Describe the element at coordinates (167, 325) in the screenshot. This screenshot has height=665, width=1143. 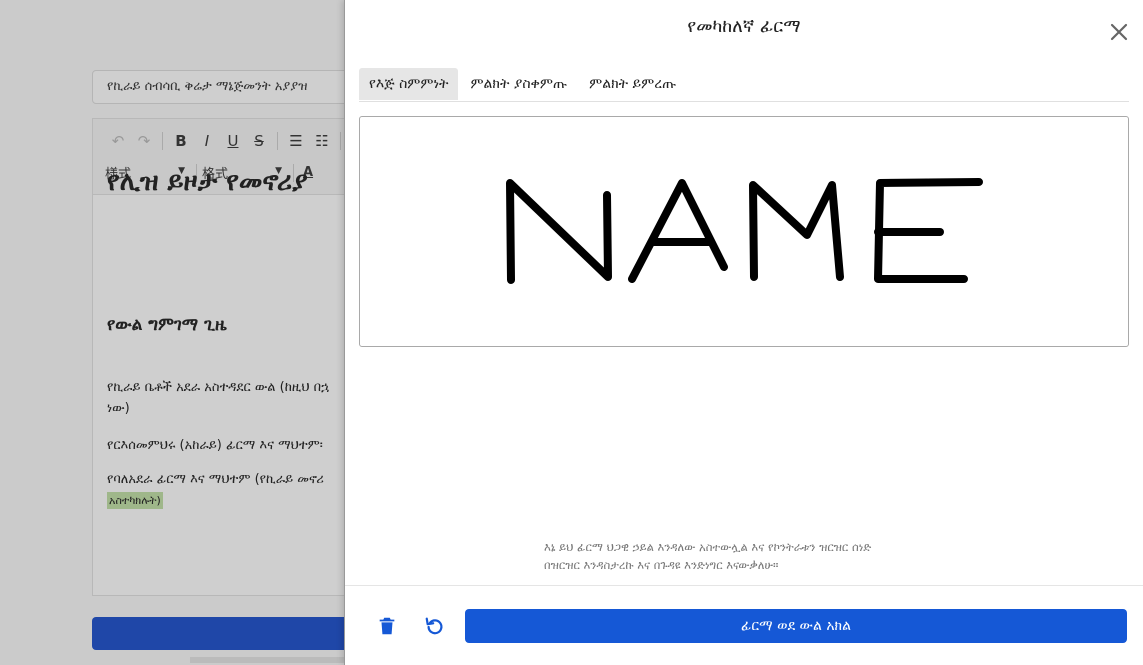
I see `document-subheading: የውል ግምገማ ጊዜ` at that location.